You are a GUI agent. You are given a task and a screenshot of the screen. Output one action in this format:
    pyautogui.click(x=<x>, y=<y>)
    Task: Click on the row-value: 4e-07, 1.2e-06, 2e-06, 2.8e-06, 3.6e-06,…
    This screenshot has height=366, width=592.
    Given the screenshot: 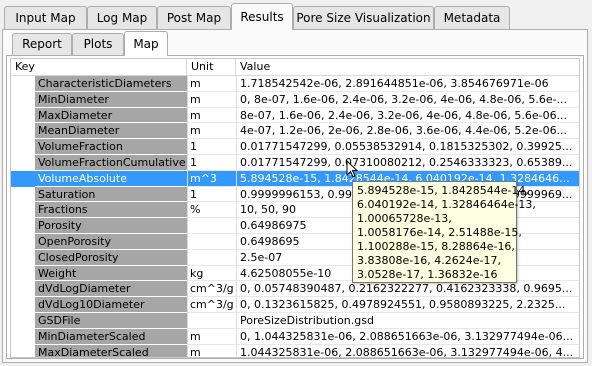 What is the action you would take?
    pyautogui.click(x=407, y=131)
    